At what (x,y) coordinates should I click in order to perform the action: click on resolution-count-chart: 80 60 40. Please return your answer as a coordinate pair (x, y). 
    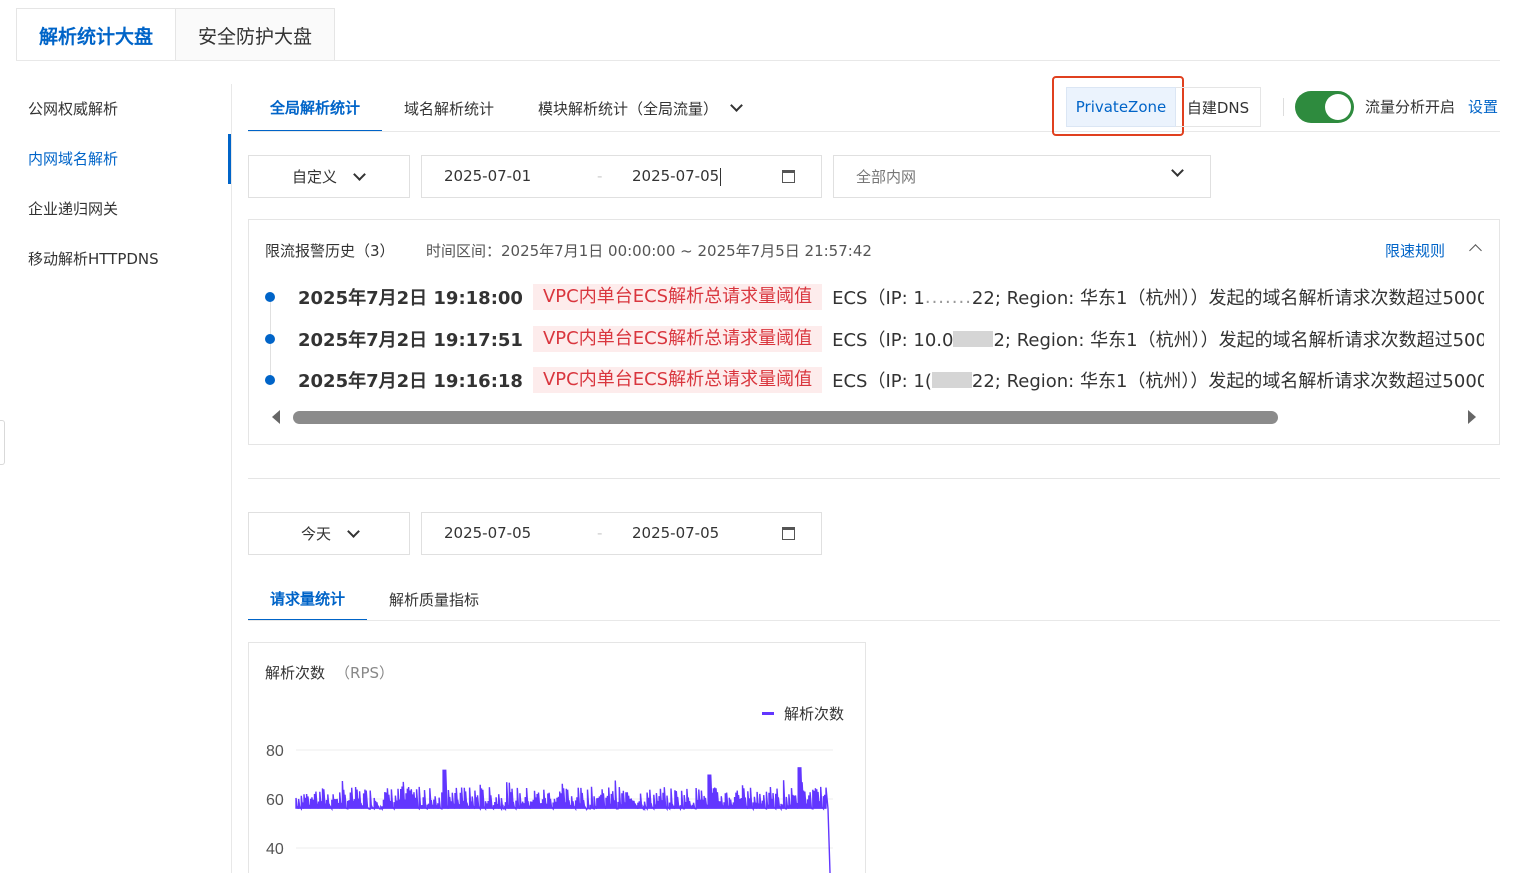
    Looking at the image, I should click on (549, 808).